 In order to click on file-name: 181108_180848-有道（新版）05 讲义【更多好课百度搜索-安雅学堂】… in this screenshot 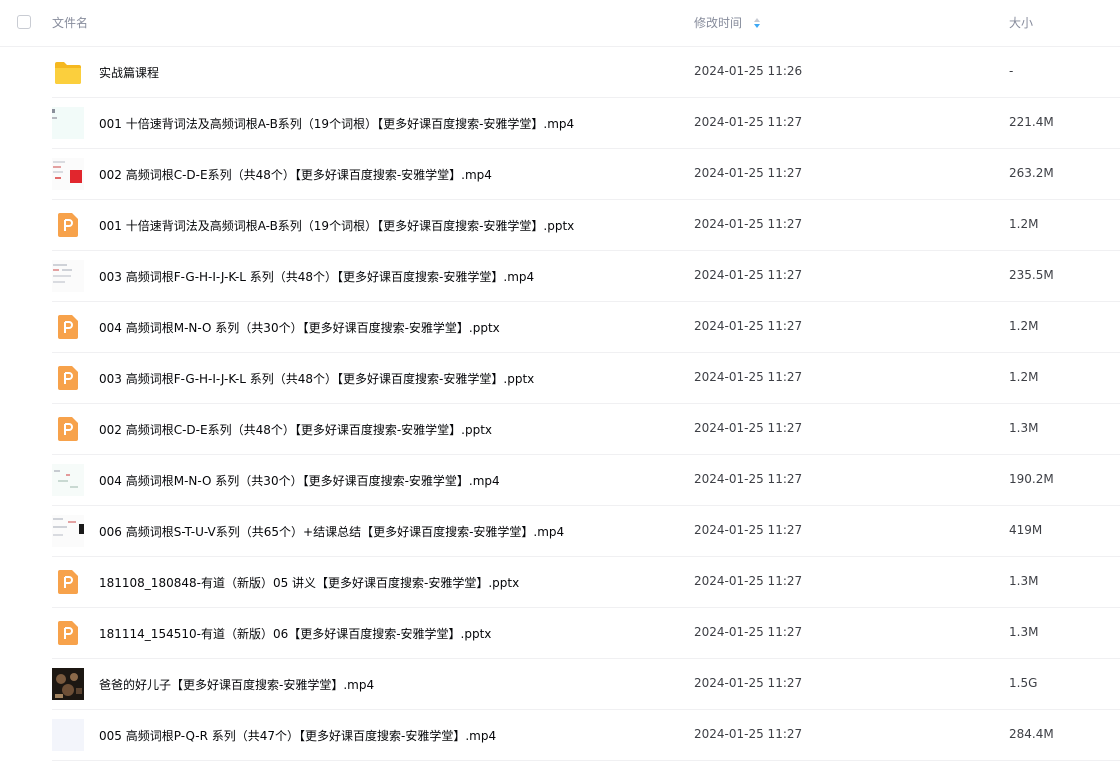, I will do `click(309, 582)`.